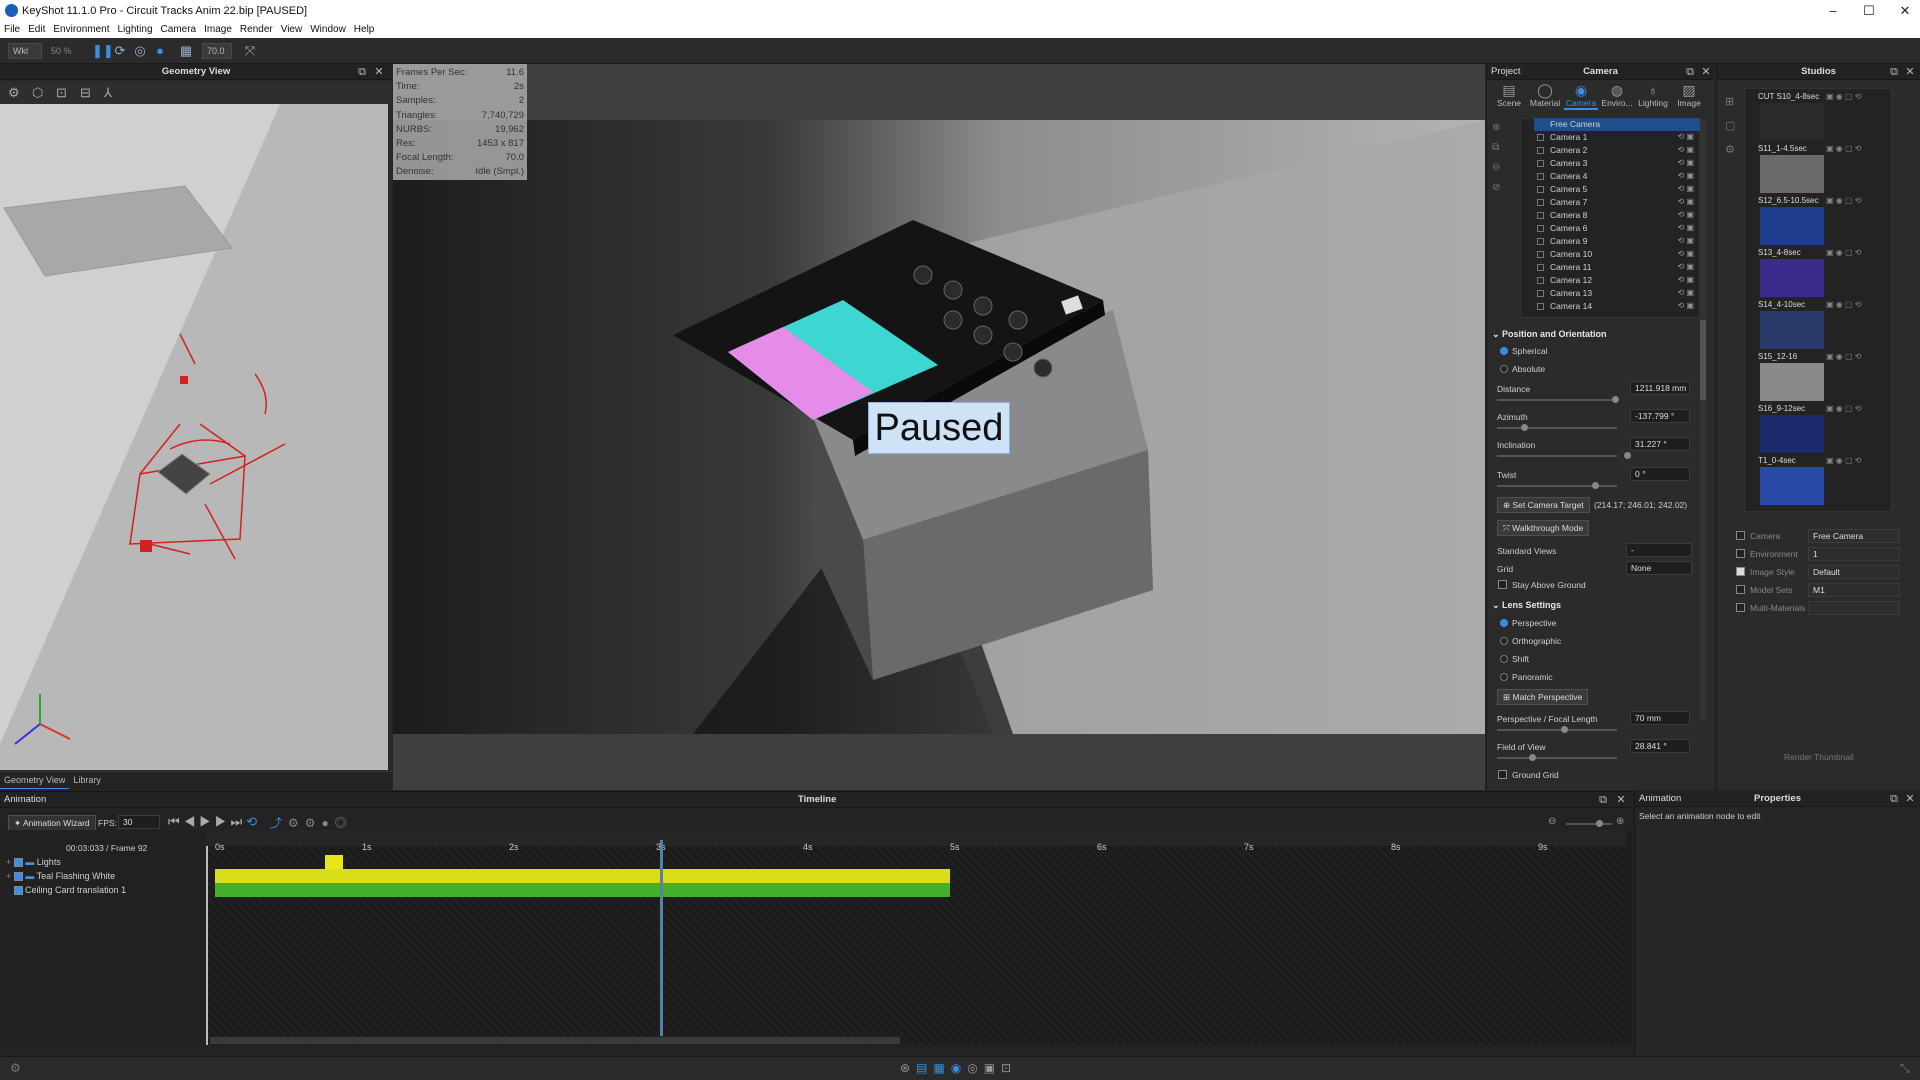 Image resolution: width=1920 pixels, height=1080 pixels. I want to click on studio-item: S12_6.5-10.5sec ▣ ◉ ▢ ⟲, so click(1818, 221).